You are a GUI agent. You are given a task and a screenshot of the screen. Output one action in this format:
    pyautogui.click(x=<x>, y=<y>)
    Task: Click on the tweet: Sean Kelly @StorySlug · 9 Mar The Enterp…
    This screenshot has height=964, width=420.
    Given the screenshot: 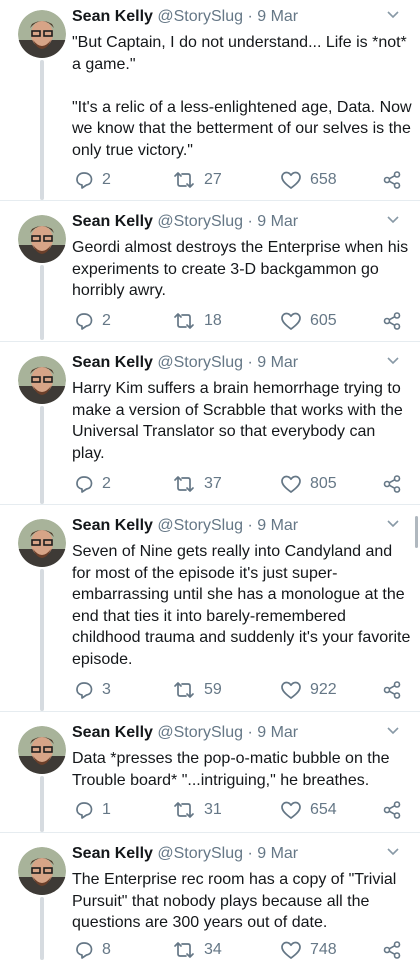 What is the action you would take?
    pyautogui.click(x=210, y=898)
    